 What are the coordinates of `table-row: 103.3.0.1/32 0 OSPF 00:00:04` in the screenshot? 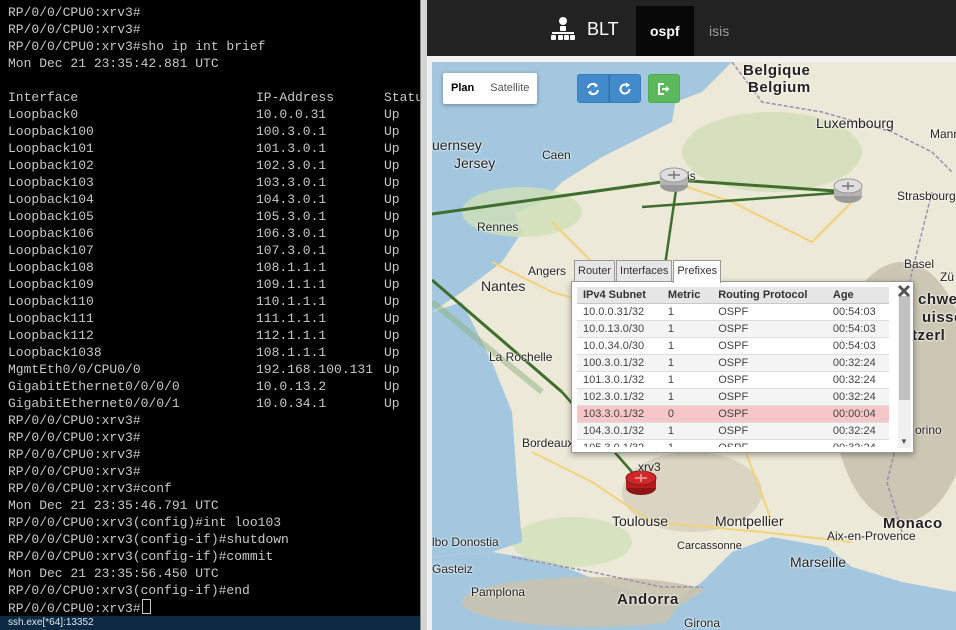 It's located at (733, 414).